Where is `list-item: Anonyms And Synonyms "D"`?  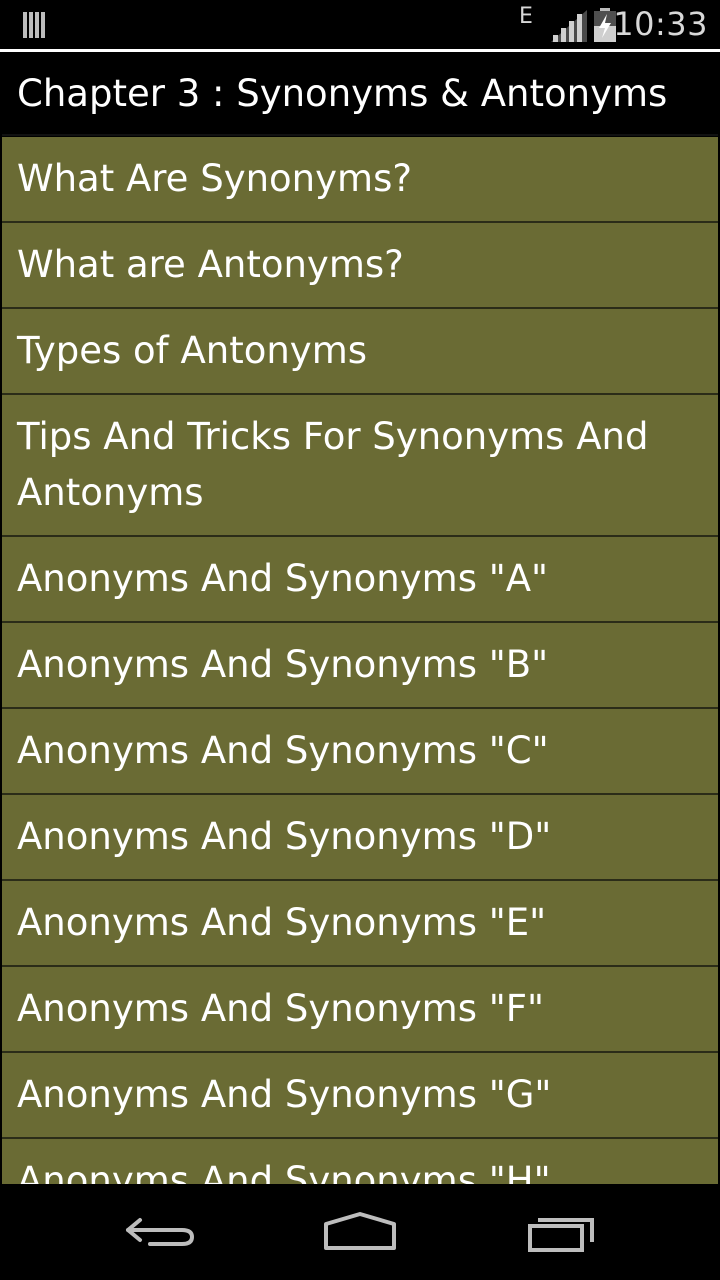
list-item: Anonyms And Synonyms "D" is located at coordinates (360, 838).